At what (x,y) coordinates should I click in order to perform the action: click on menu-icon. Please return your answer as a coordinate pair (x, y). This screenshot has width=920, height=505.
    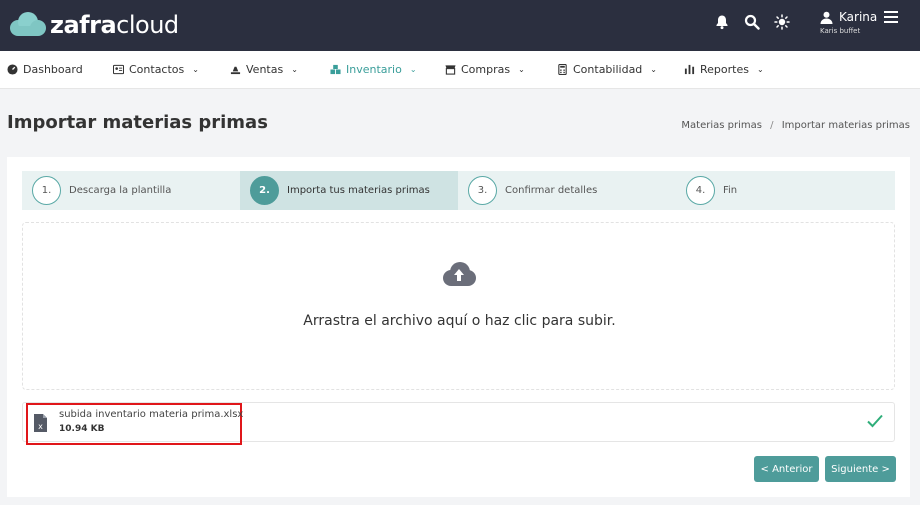
    Looking at the image, I should click on (891, 17).